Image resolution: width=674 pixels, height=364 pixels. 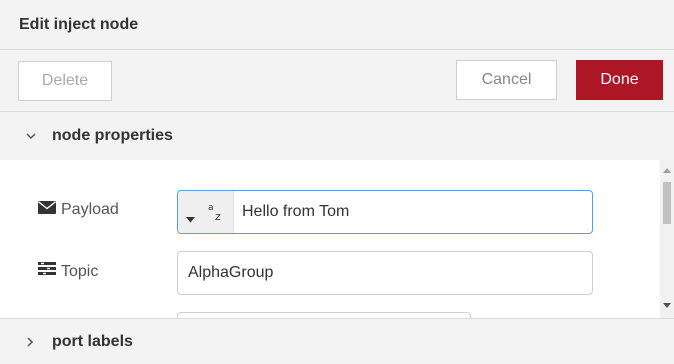 I want to click on svg-text: a, so click(x=211, y=208).